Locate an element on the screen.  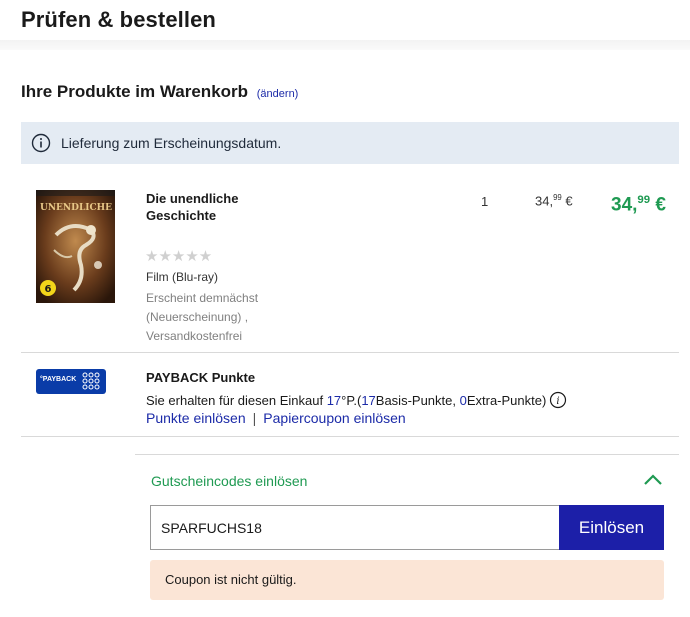
payback-desc-mid2: Basis-Punkte, is located at coordinates (415, 400).